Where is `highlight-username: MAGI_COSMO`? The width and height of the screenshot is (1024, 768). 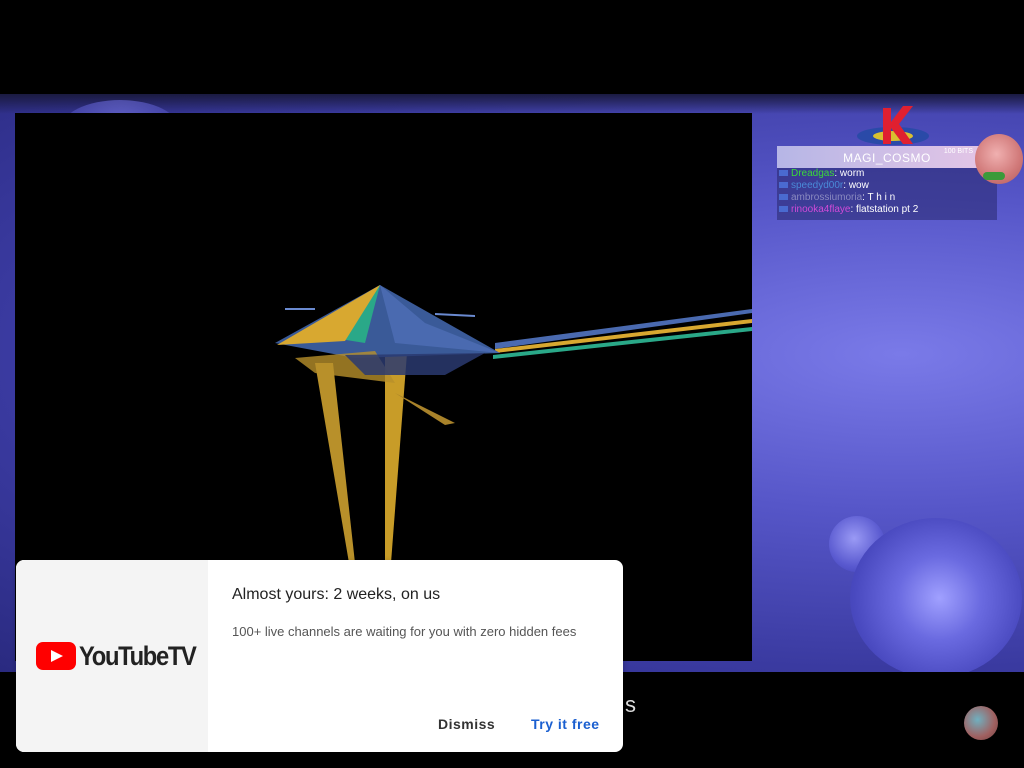 highlight-username: MAGI_COSMO is located at coordinates (887, 158).